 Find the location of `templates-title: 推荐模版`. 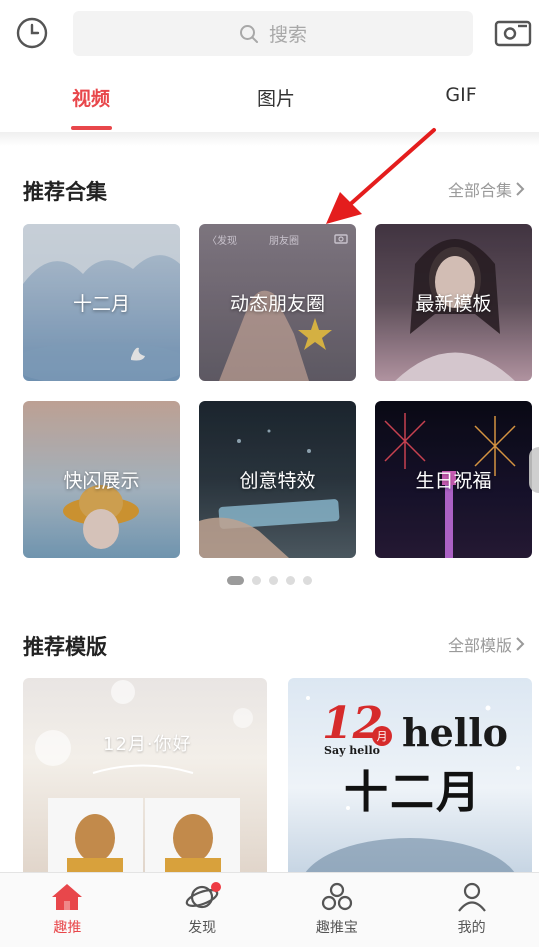

templates-title: 推荐模版 is located at coordinates (65, 647).